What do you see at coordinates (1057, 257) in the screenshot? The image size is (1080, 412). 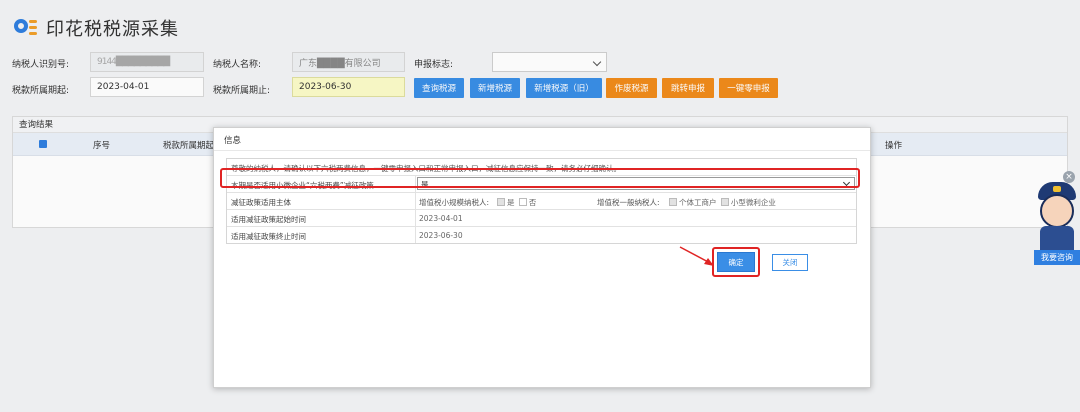 I see `consult-button: 我要咨询` at bounding box center [1057, 257].